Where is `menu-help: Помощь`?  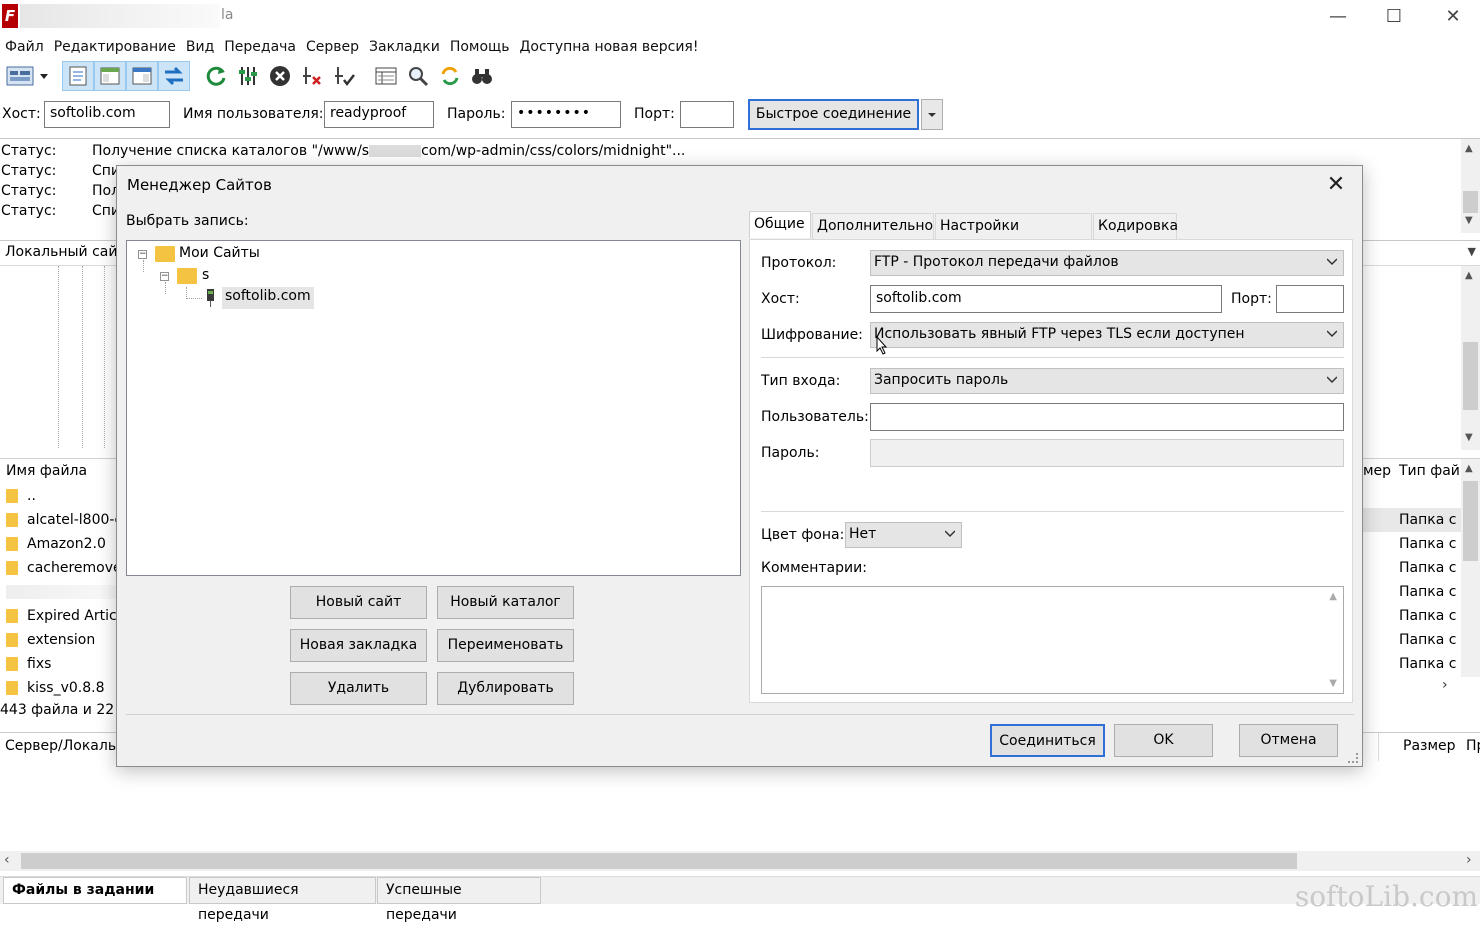
menu-help: Помощь is located at coordinates (480, 47).